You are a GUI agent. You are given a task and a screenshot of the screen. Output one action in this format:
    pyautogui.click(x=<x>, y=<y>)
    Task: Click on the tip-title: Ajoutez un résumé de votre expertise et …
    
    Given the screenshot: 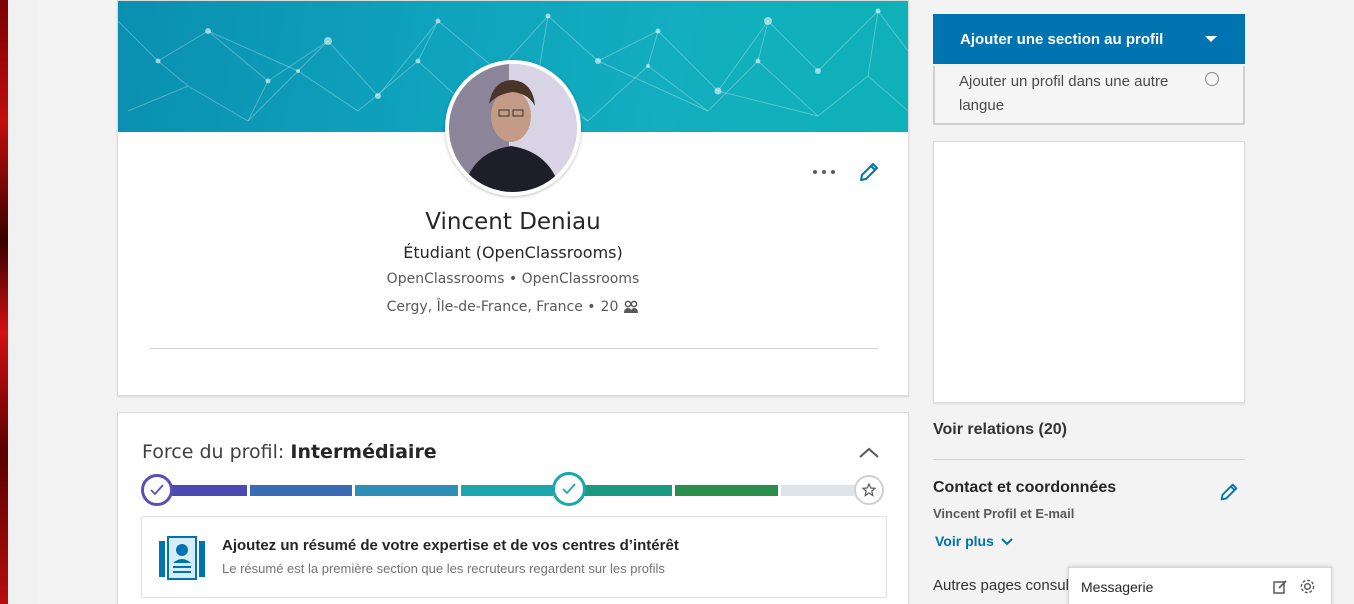 What is the action you would take?
    pyautogui.click(x=450, y=545)
    